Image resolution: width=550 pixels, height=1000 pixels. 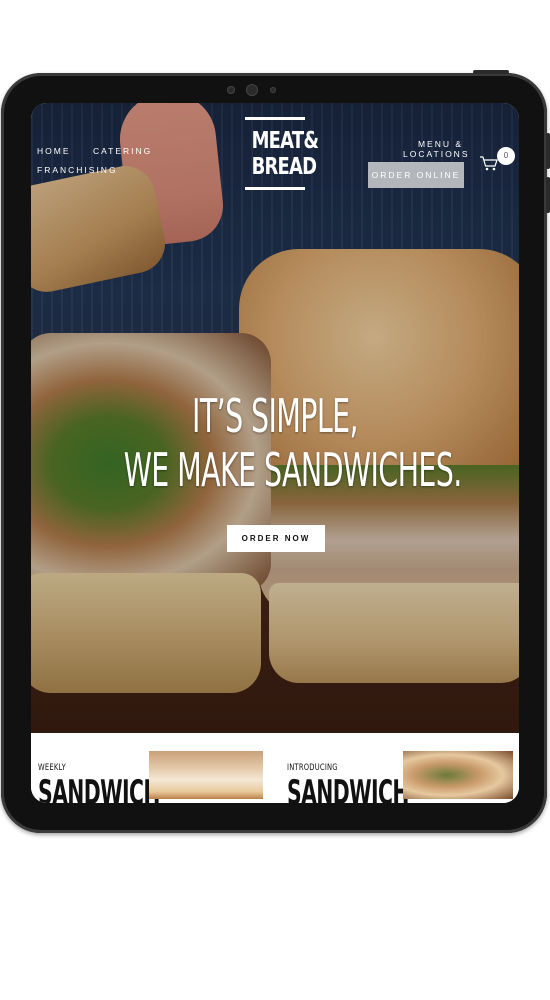 What do you see at coordinates (284, 167) in the screenshot?
I see `logo-line-2: BREAD` at bounding box center [284, 167].